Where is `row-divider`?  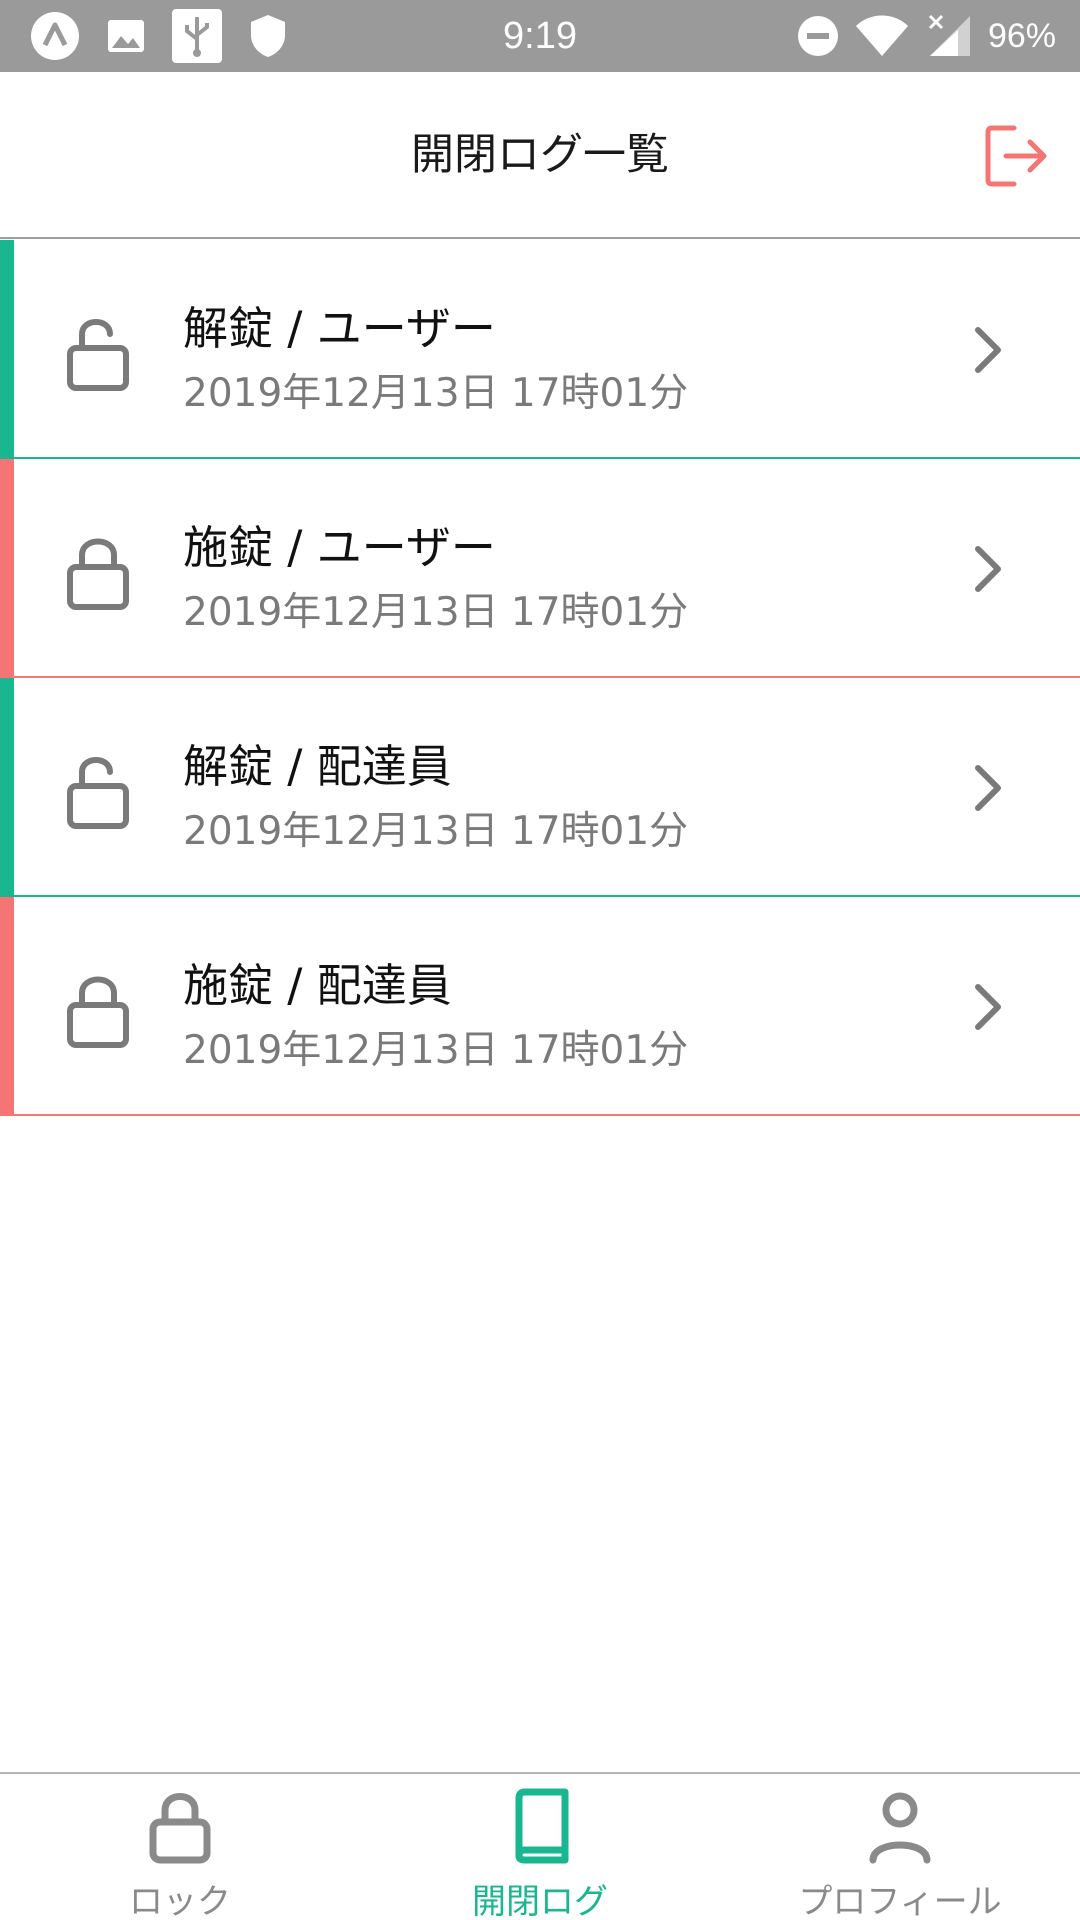
row-divider is located at coordinates (540, 1115).